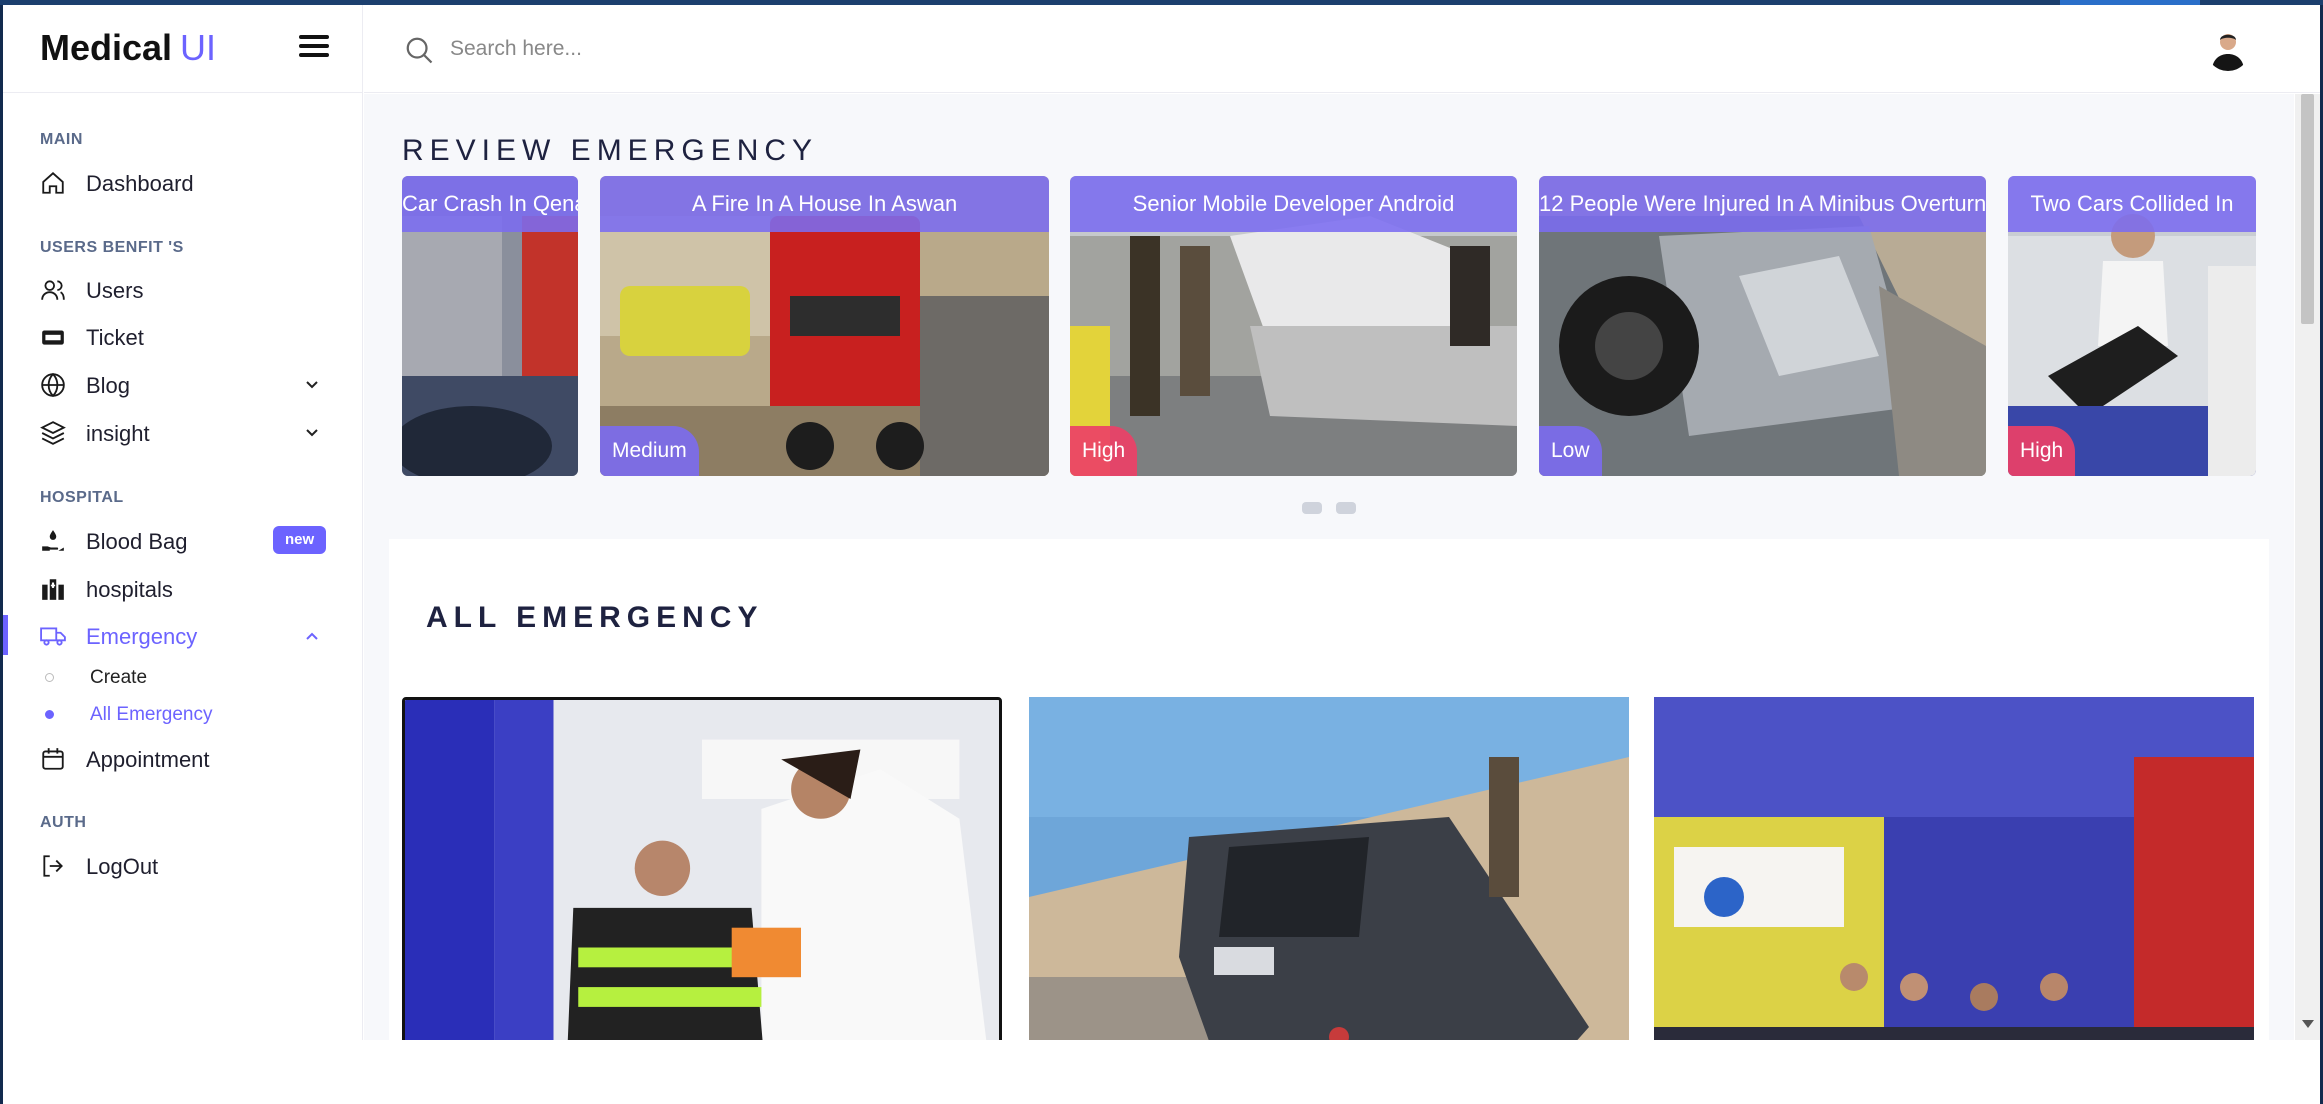 This screenshot has height=1104, width=2323. I want to click on sidebar-item-appointment: Appointment, so click(183, 758).